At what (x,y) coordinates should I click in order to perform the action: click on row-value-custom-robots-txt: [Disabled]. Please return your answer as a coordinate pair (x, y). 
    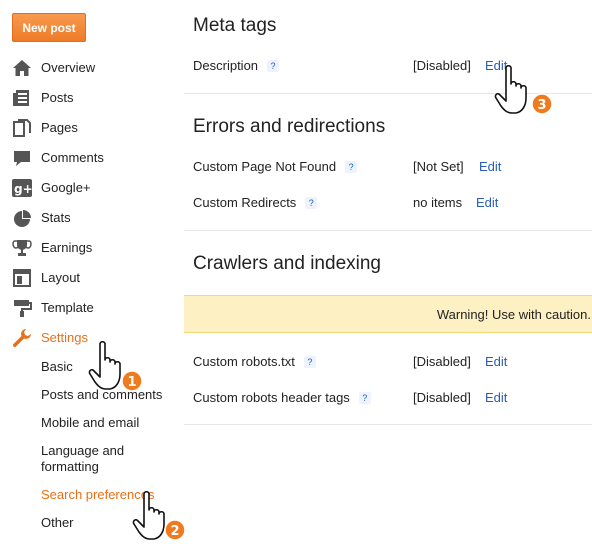
    Looking at the image, I should click on (442, 361).